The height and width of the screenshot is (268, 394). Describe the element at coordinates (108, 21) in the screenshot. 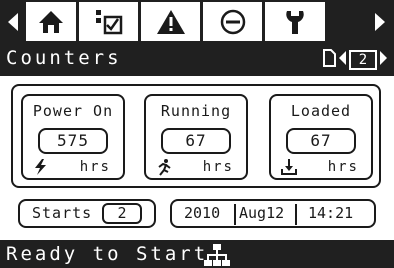

I see `checklist-icon` at that location.